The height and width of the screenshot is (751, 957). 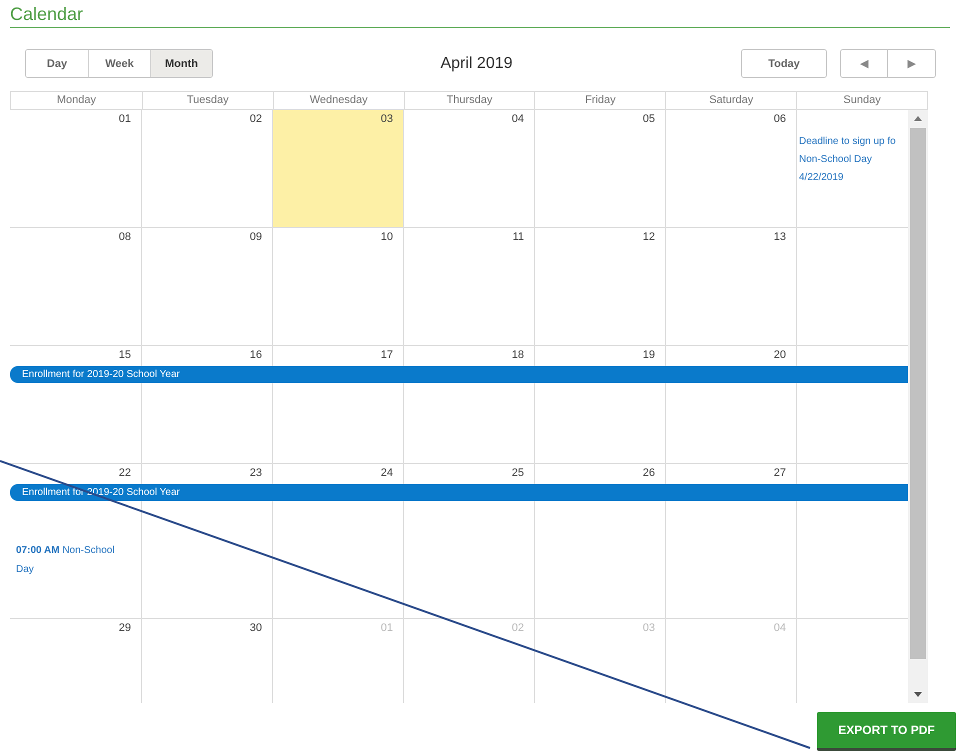 What do you see at coordinates (76, 100) in the screenshot?
I see `weekday-header: Monday` at bounding box center [76, 100].